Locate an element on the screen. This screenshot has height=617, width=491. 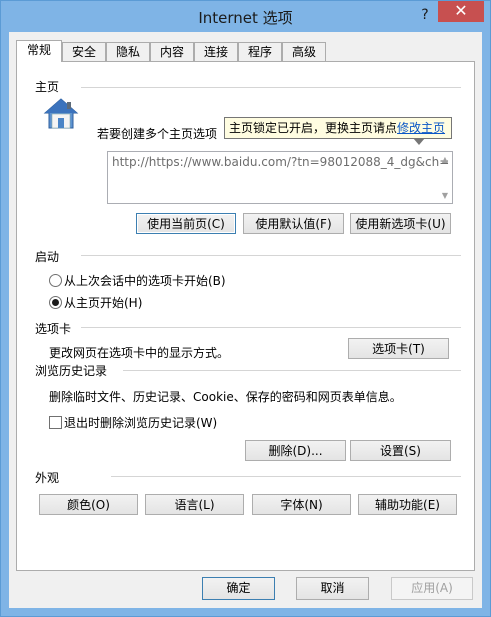
history-description: 删除临时文件、历史记录、Cookie、保存的密码和网页表单信息。 is located at coordinates (225, 397).